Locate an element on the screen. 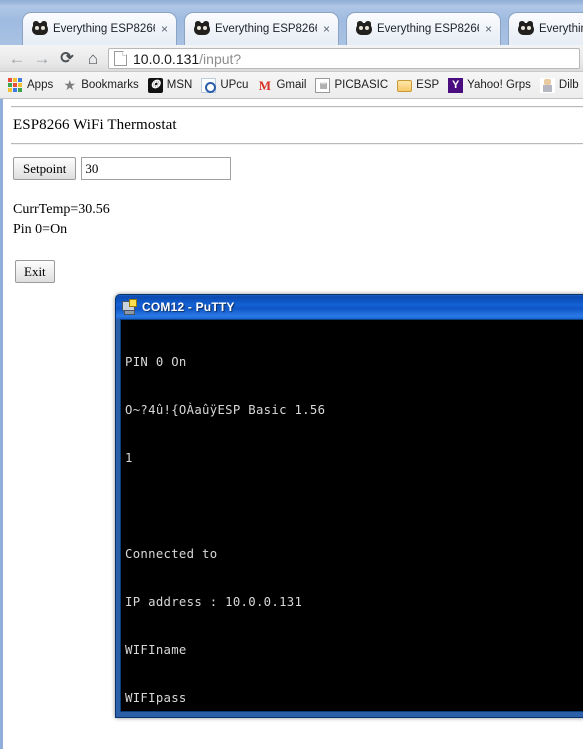 Image resolution: width=583 pixels, height=749 pixels. browser-tab-2: Everything ESP8266 - × is located at coordinates (261, 28).